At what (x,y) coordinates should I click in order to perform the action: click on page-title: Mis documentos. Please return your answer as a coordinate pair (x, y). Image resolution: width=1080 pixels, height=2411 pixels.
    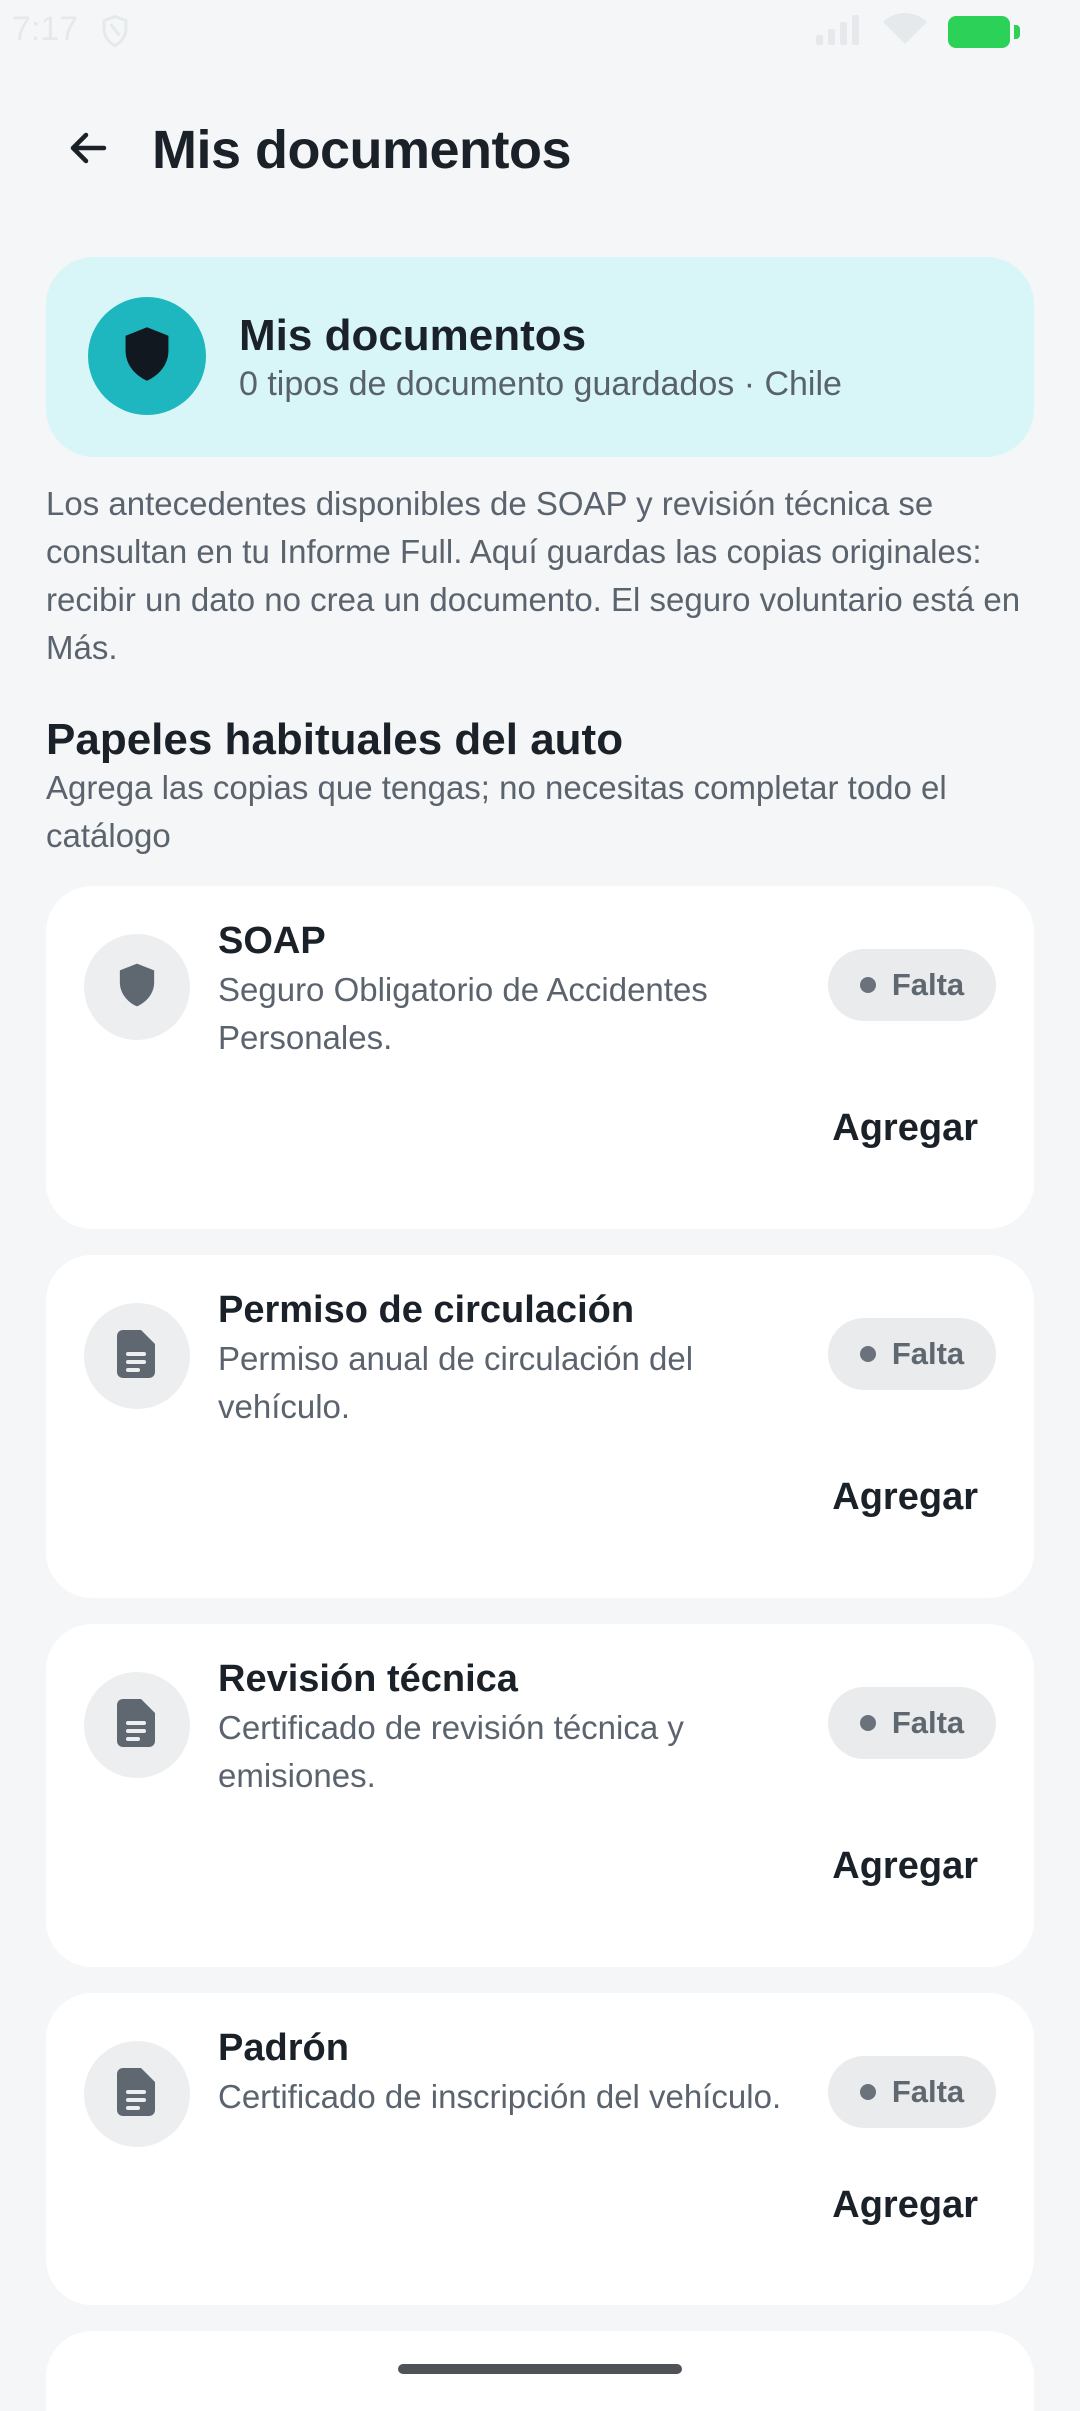
    Looking at the image, I should click on (362, 150).